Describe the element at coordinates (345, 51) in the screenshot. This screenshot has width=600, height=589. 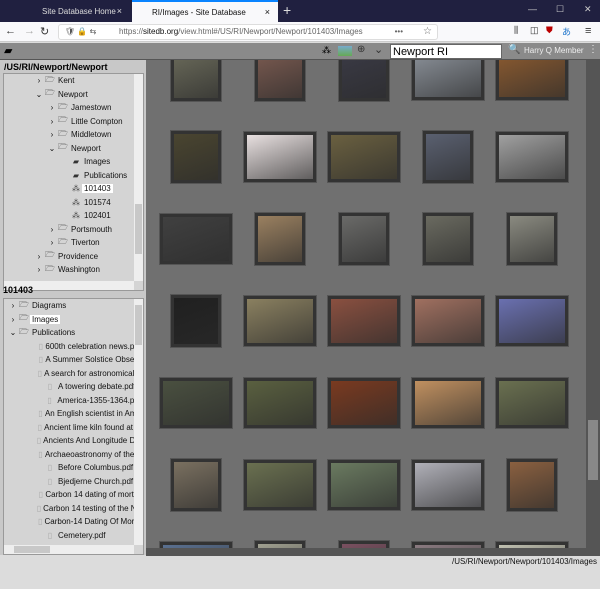
I see `image-icon` at that location.